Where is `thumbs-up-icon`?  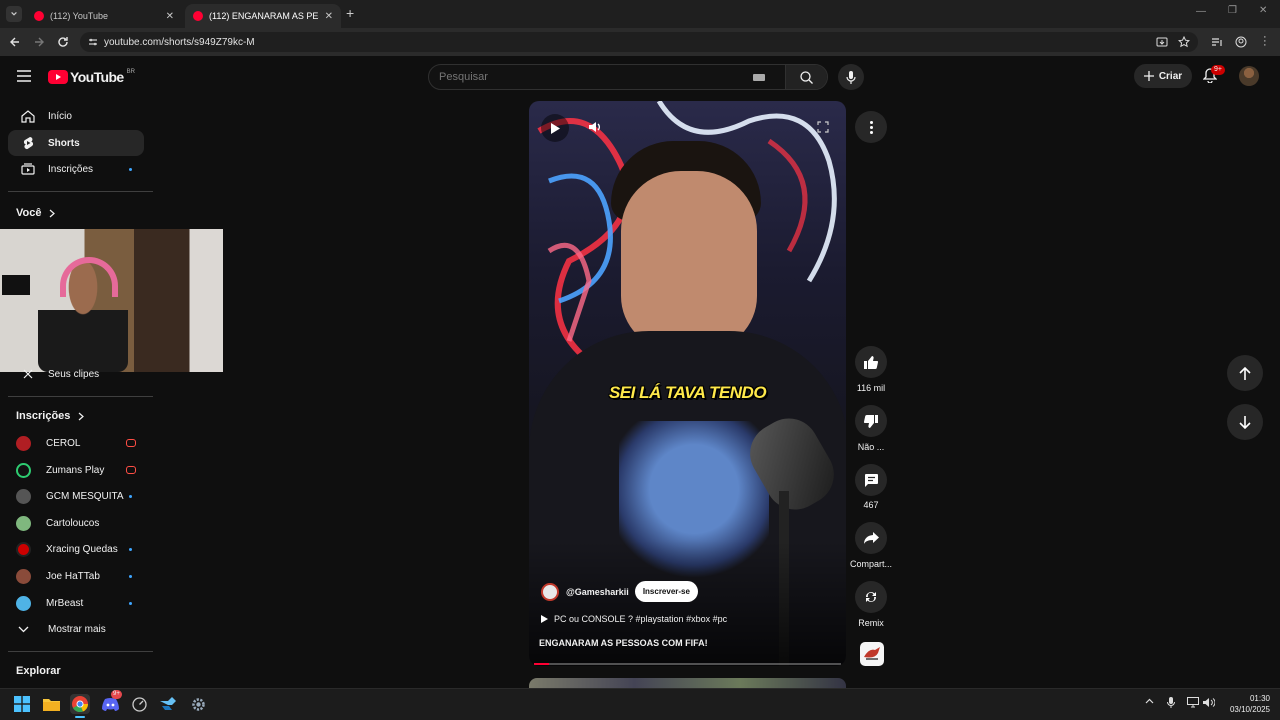
thumbs-up-icon is located at coordinates (871, 362).